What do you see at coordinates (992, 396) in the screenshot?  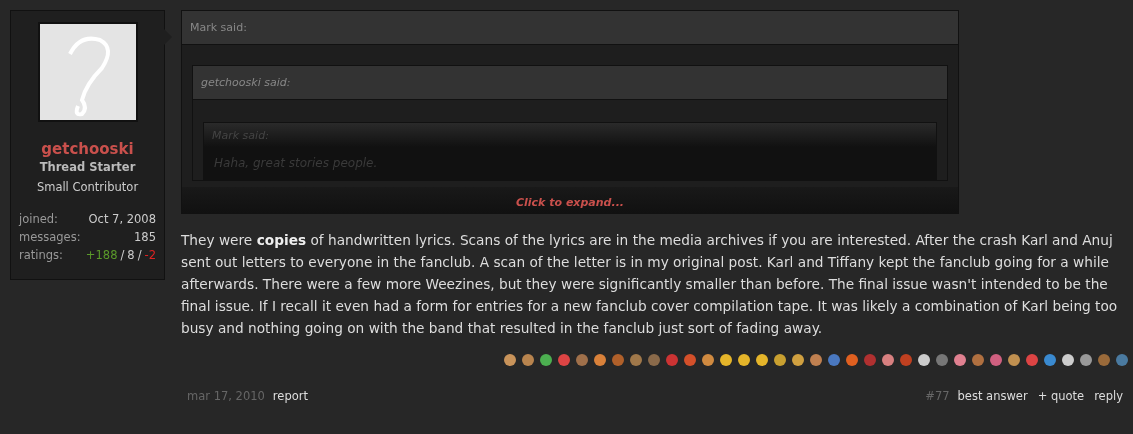 I see `action-link: best answer` at bounding box center [992, 396].